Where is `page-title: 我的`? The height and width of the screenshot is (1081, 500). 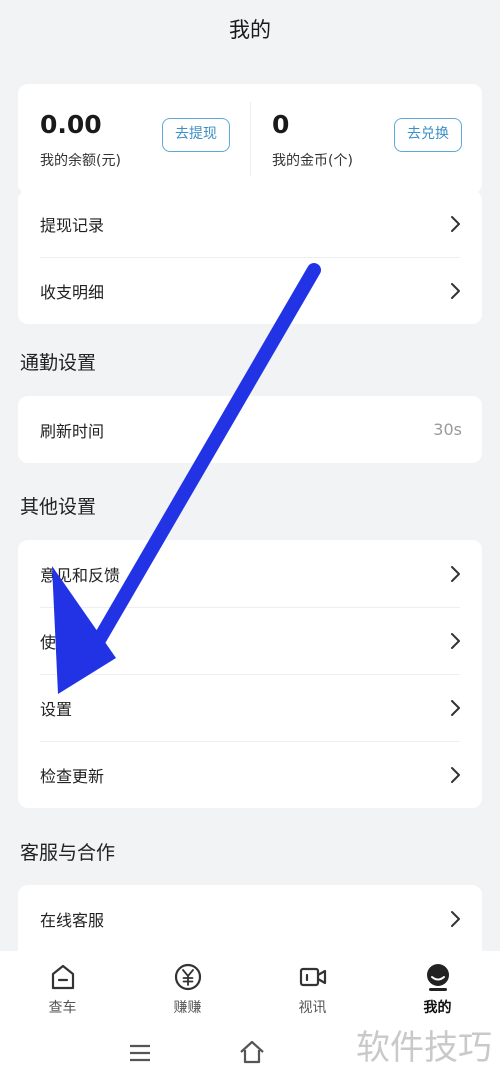
page-title: 我的 is located at coordinates (250, 30).